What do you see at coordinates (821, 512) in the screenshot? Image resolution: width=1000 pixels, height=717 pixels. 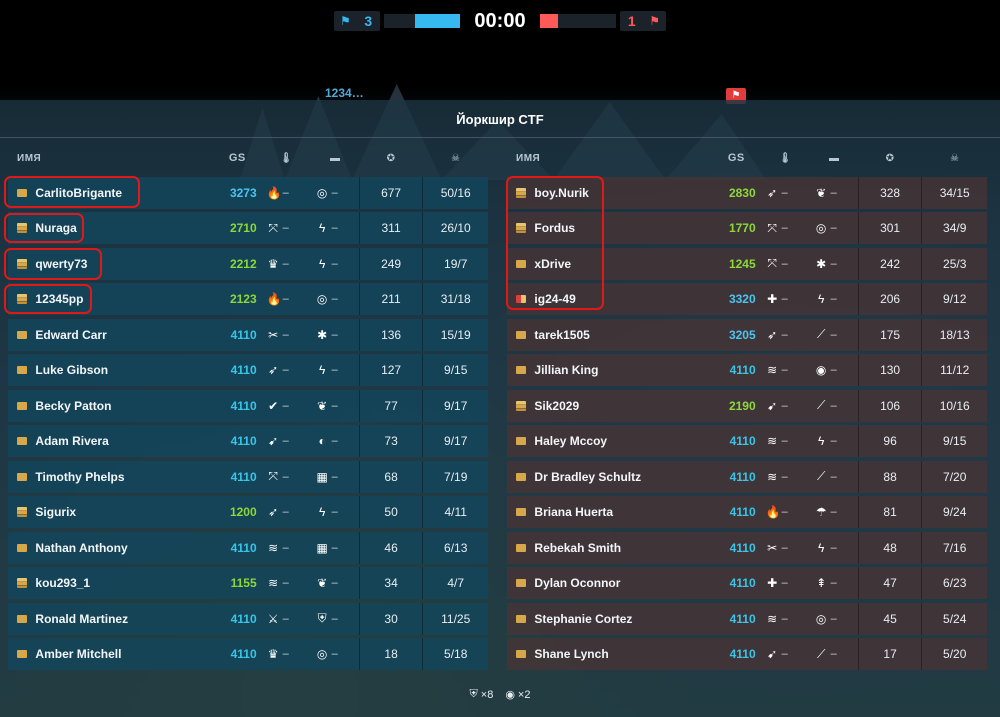 I see `umbrella-icon: ☂` at bounding box center [821, 512].